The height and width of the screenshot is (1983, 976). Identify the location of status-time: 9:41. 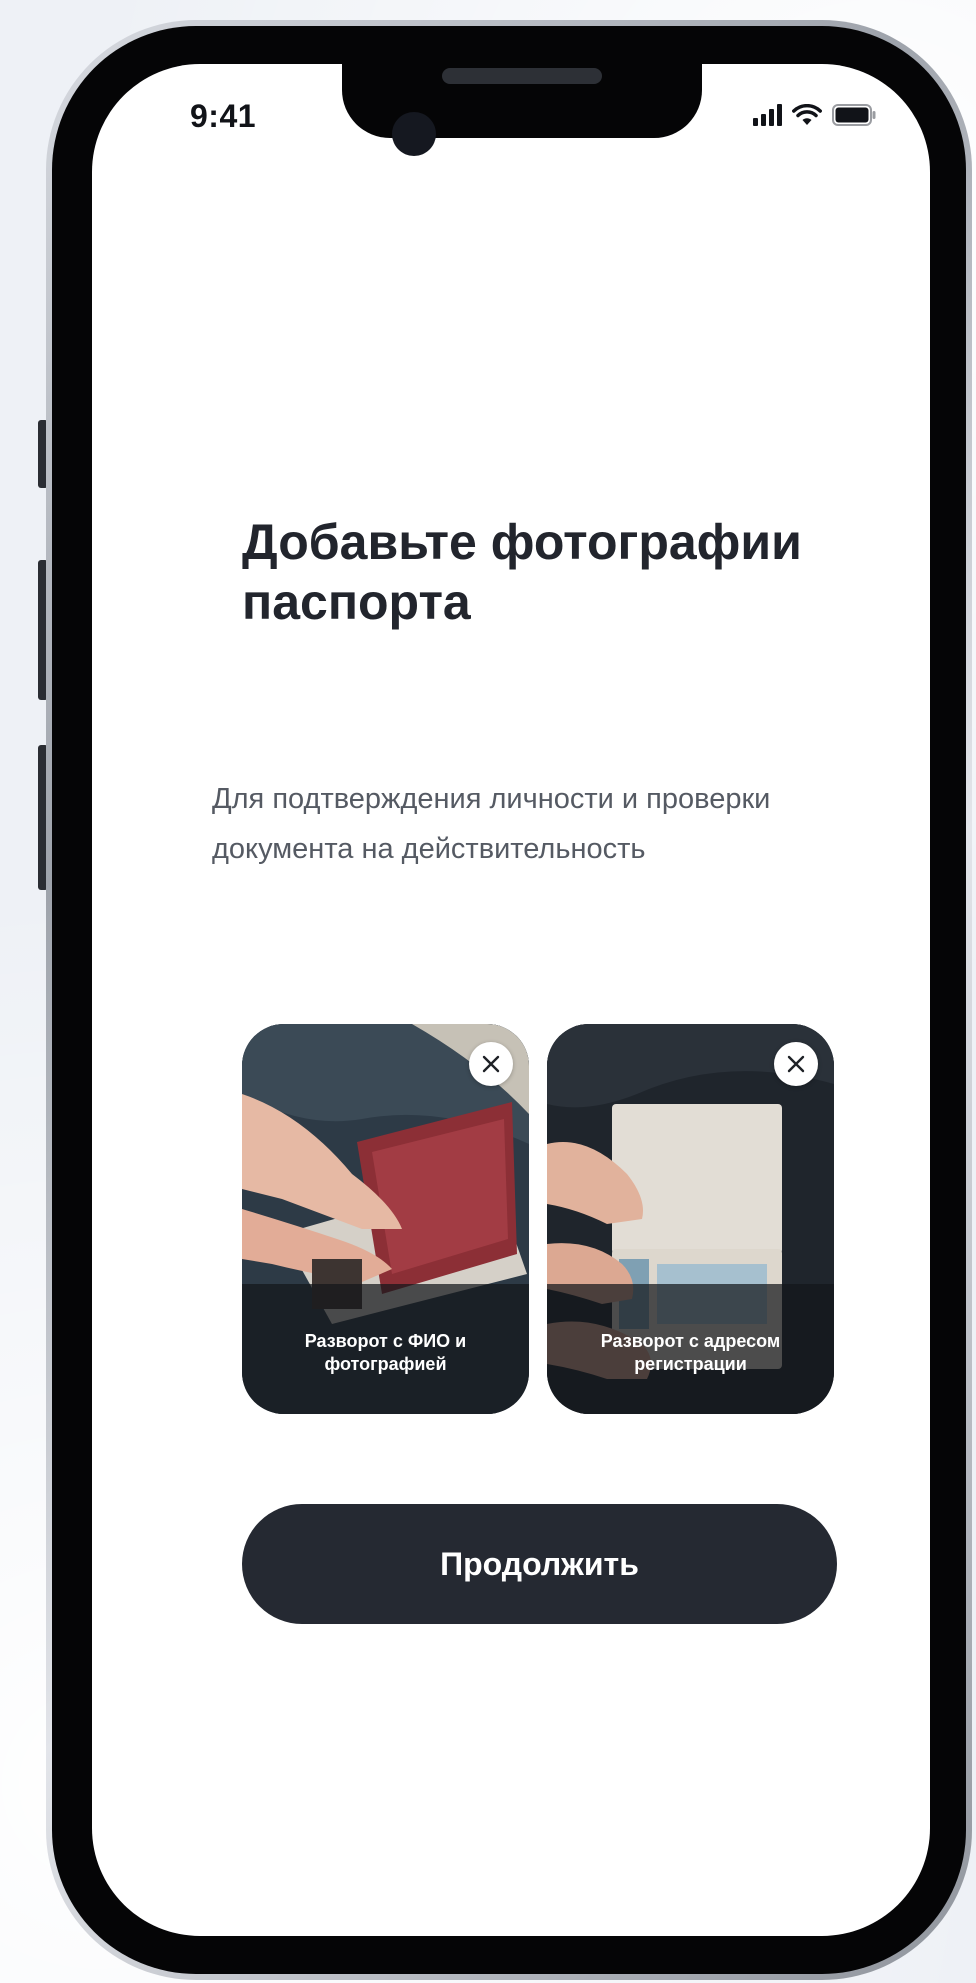
(223, 116).